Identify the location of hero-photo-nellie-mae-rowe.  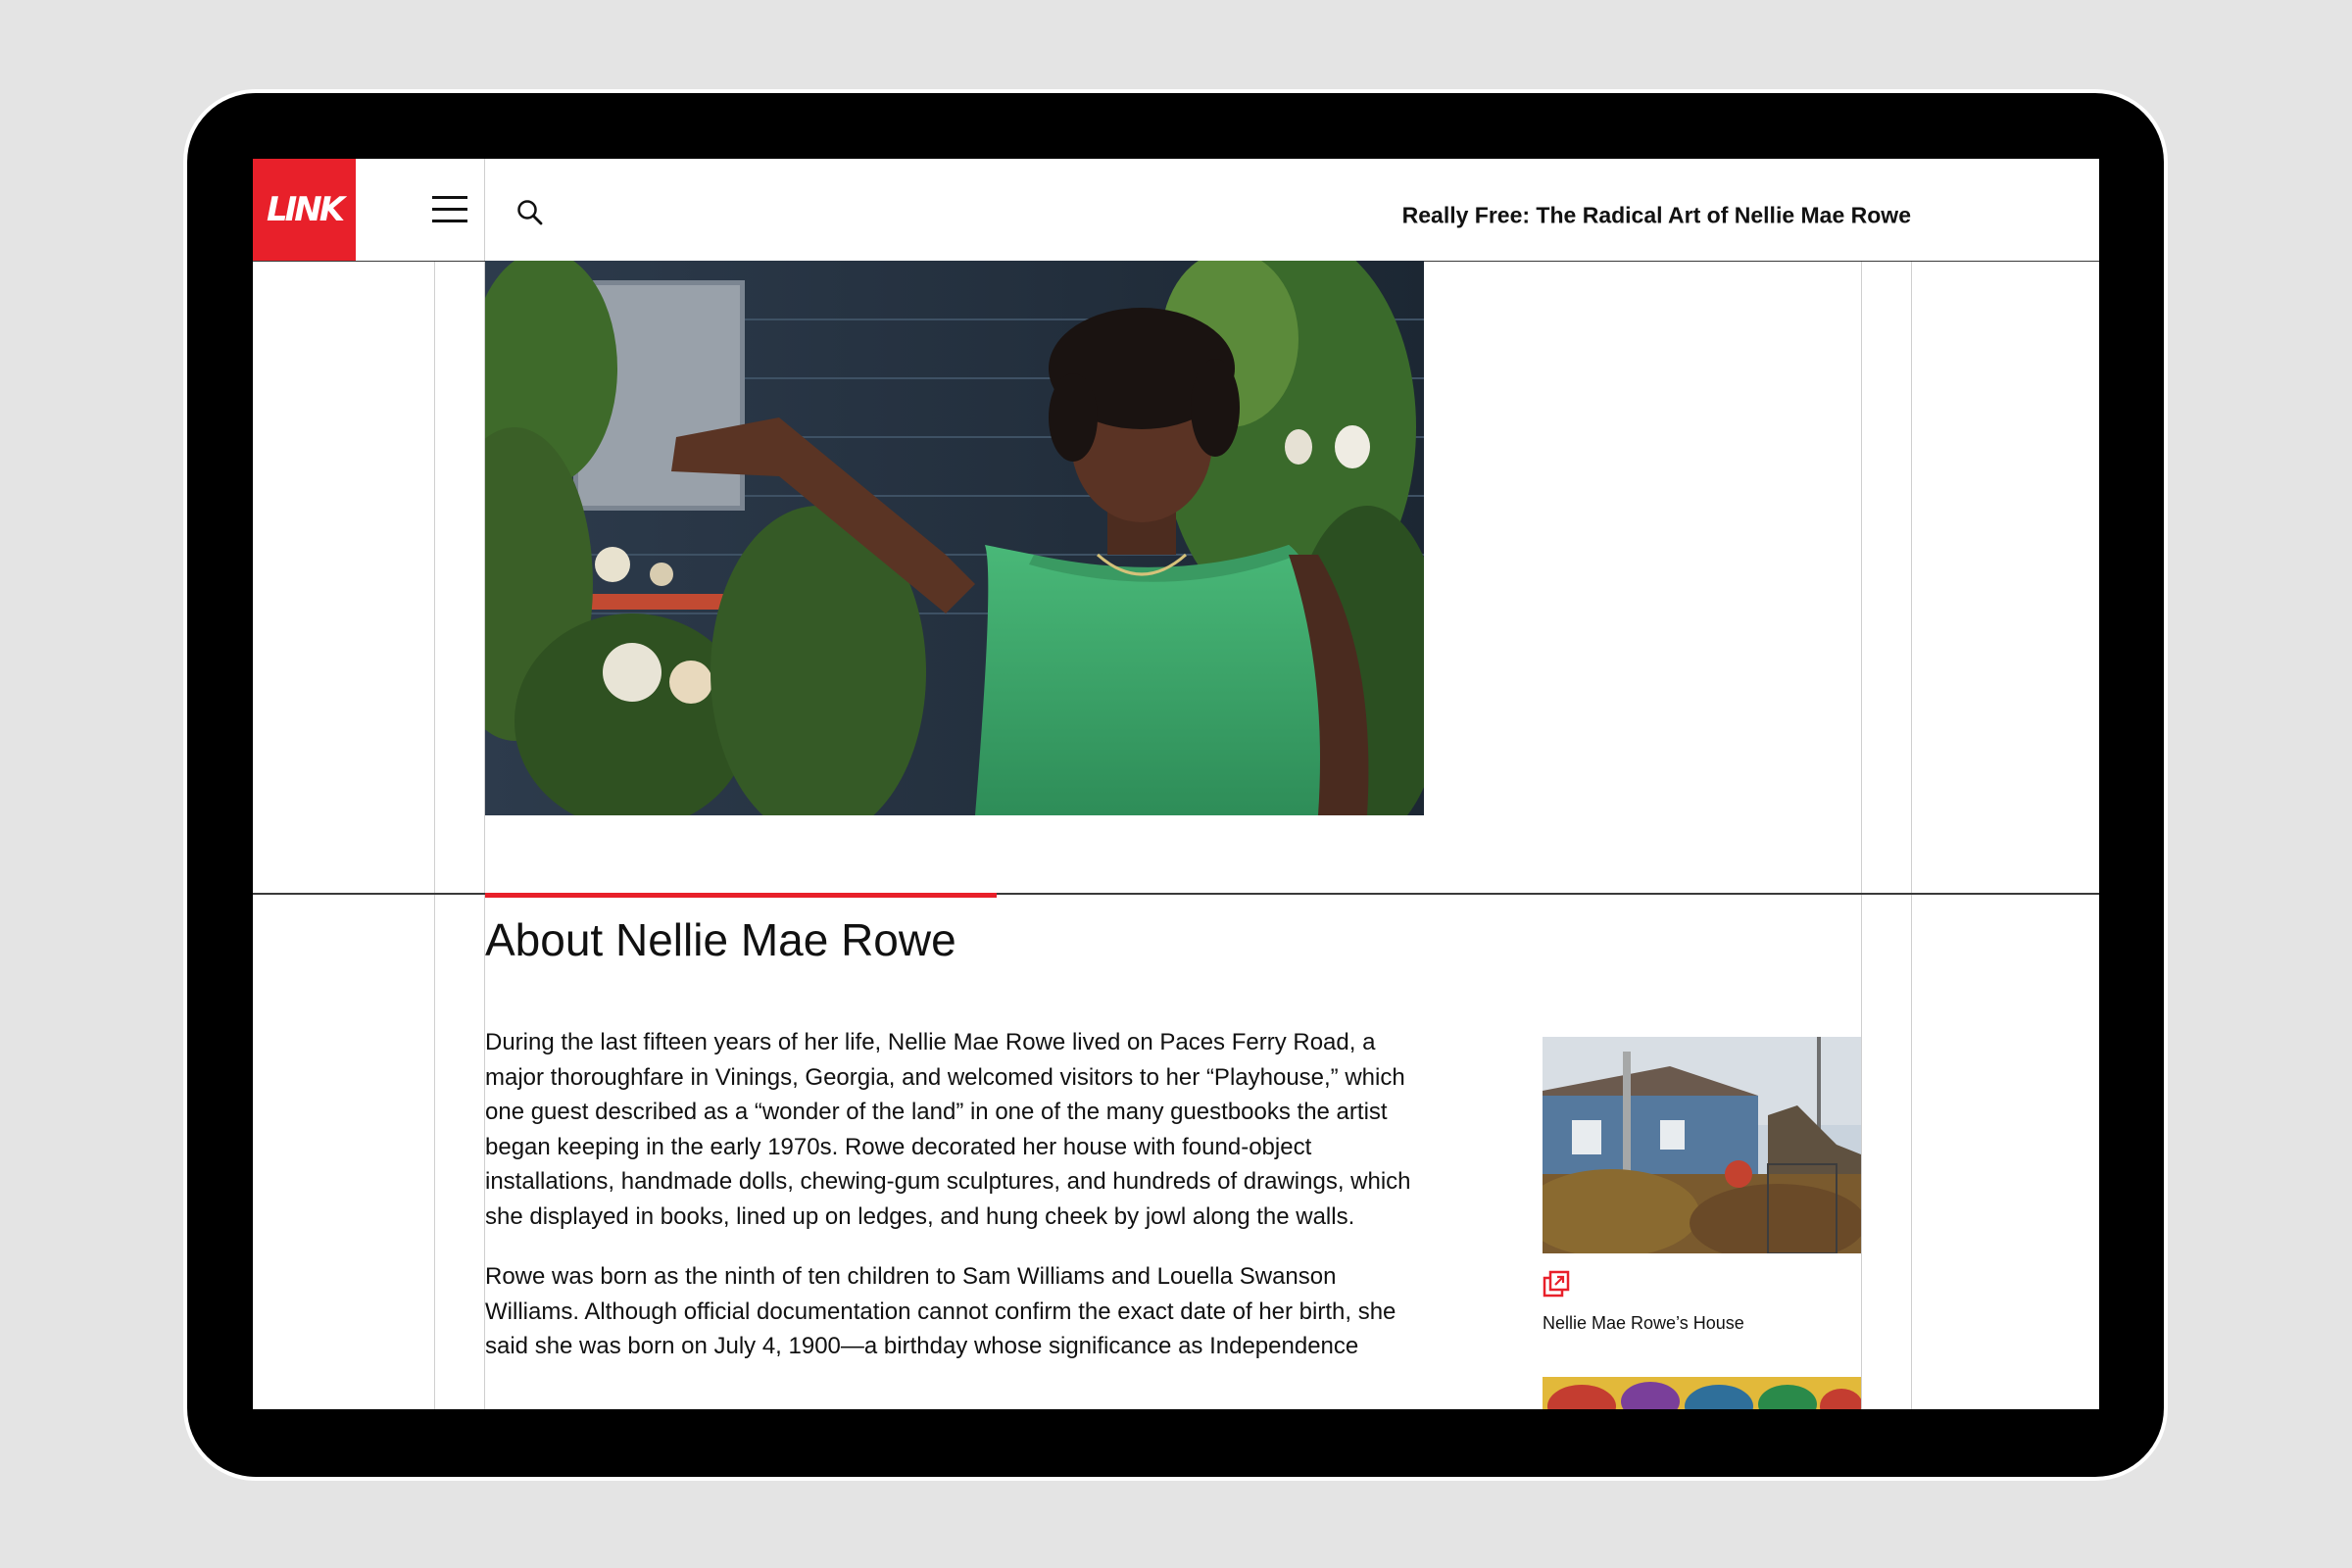
(954, 538).